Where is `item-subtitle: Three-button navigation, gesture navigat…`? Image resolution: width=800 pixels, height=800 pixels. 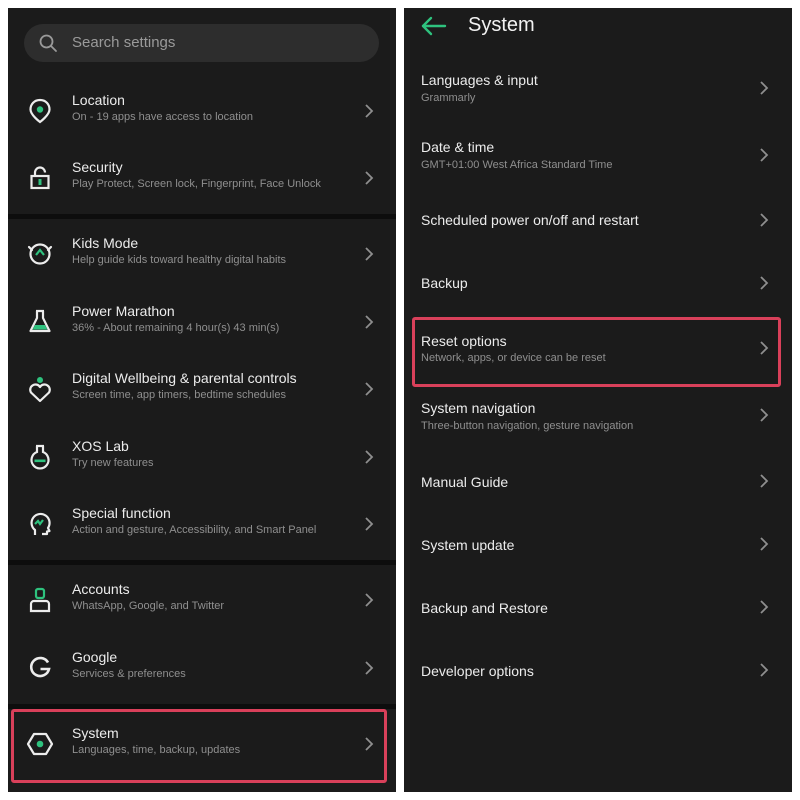 item-subtitle: Three-button navigation, gesture navigat… is located at coordinates (527, 426).